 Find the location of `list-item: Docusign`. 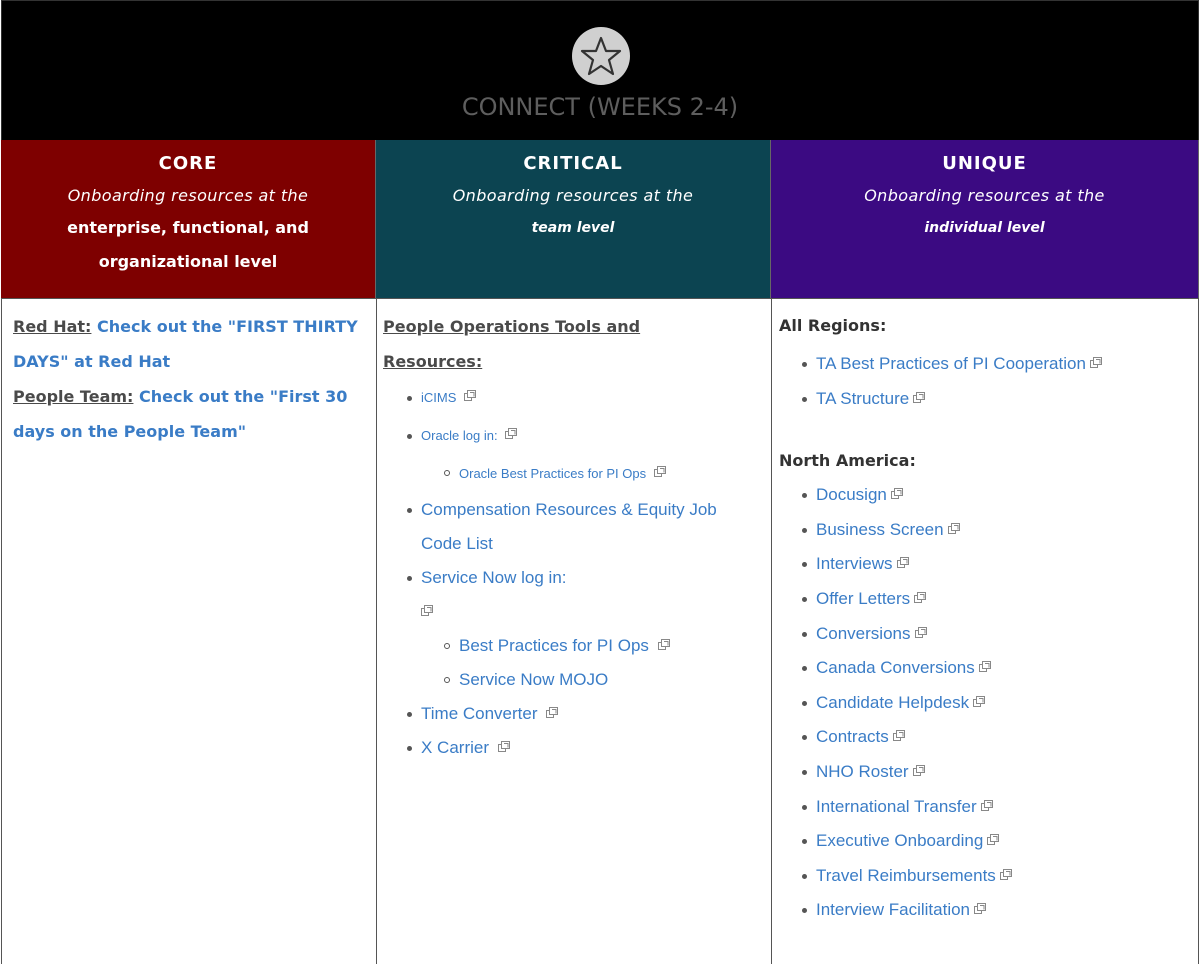

list-item: Docusign is located at coordinates (988, 495).